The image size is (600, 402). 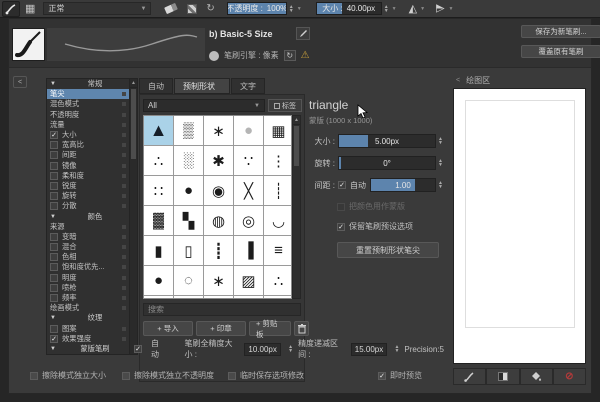 I want to click on brush-tip-cell: ▦, so click(x=277, y=130).